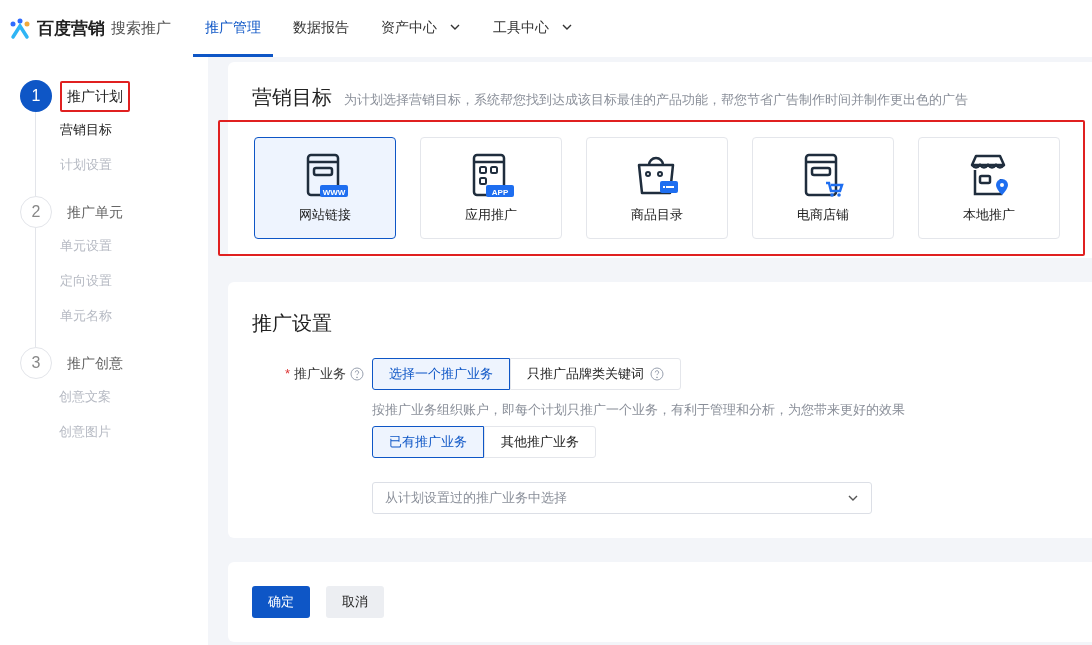 This screenshot has width=1092, height=645. What do you see at coordinates (421, 28) in the screenshot?
I see `nav-tab: 资产中心` at bounding box center [421, 28].